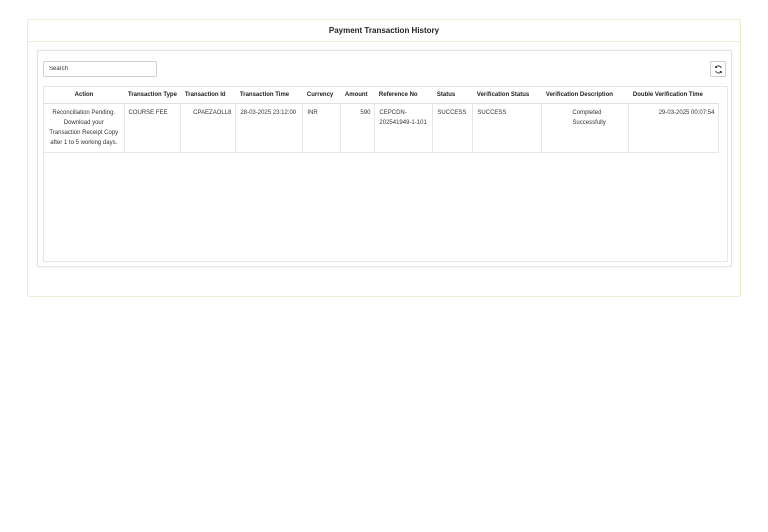 This screenshot has width=768, height=532. Describe the element at coordinates (208, 95) in the screenshot. I see `column-header-transaction-id: Transaction Id` at that location.